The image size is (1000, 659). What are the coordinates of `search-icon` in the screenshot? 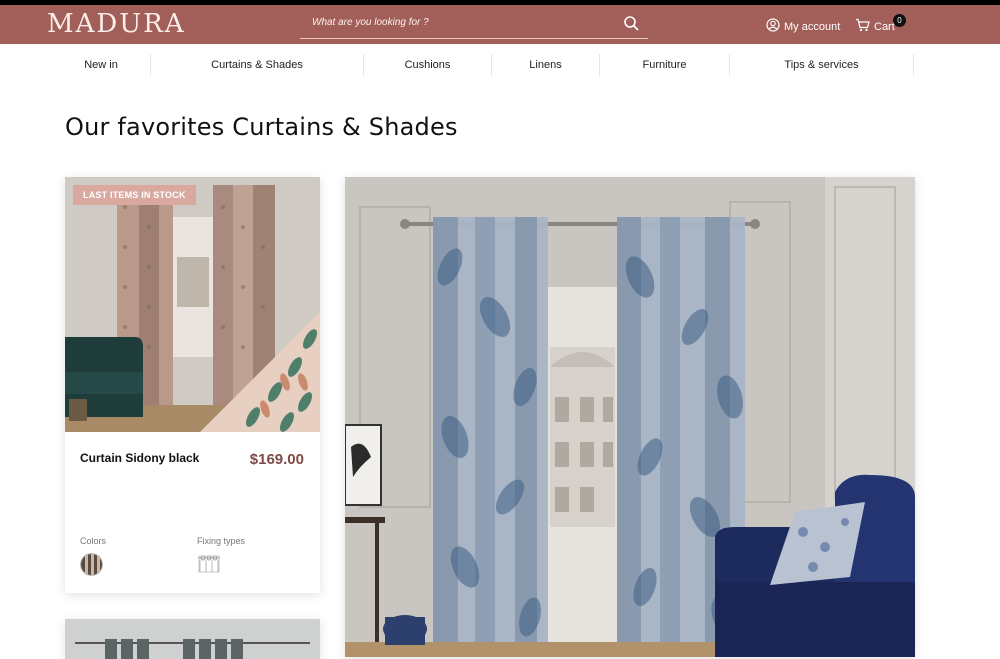 It's located at (632, 24).